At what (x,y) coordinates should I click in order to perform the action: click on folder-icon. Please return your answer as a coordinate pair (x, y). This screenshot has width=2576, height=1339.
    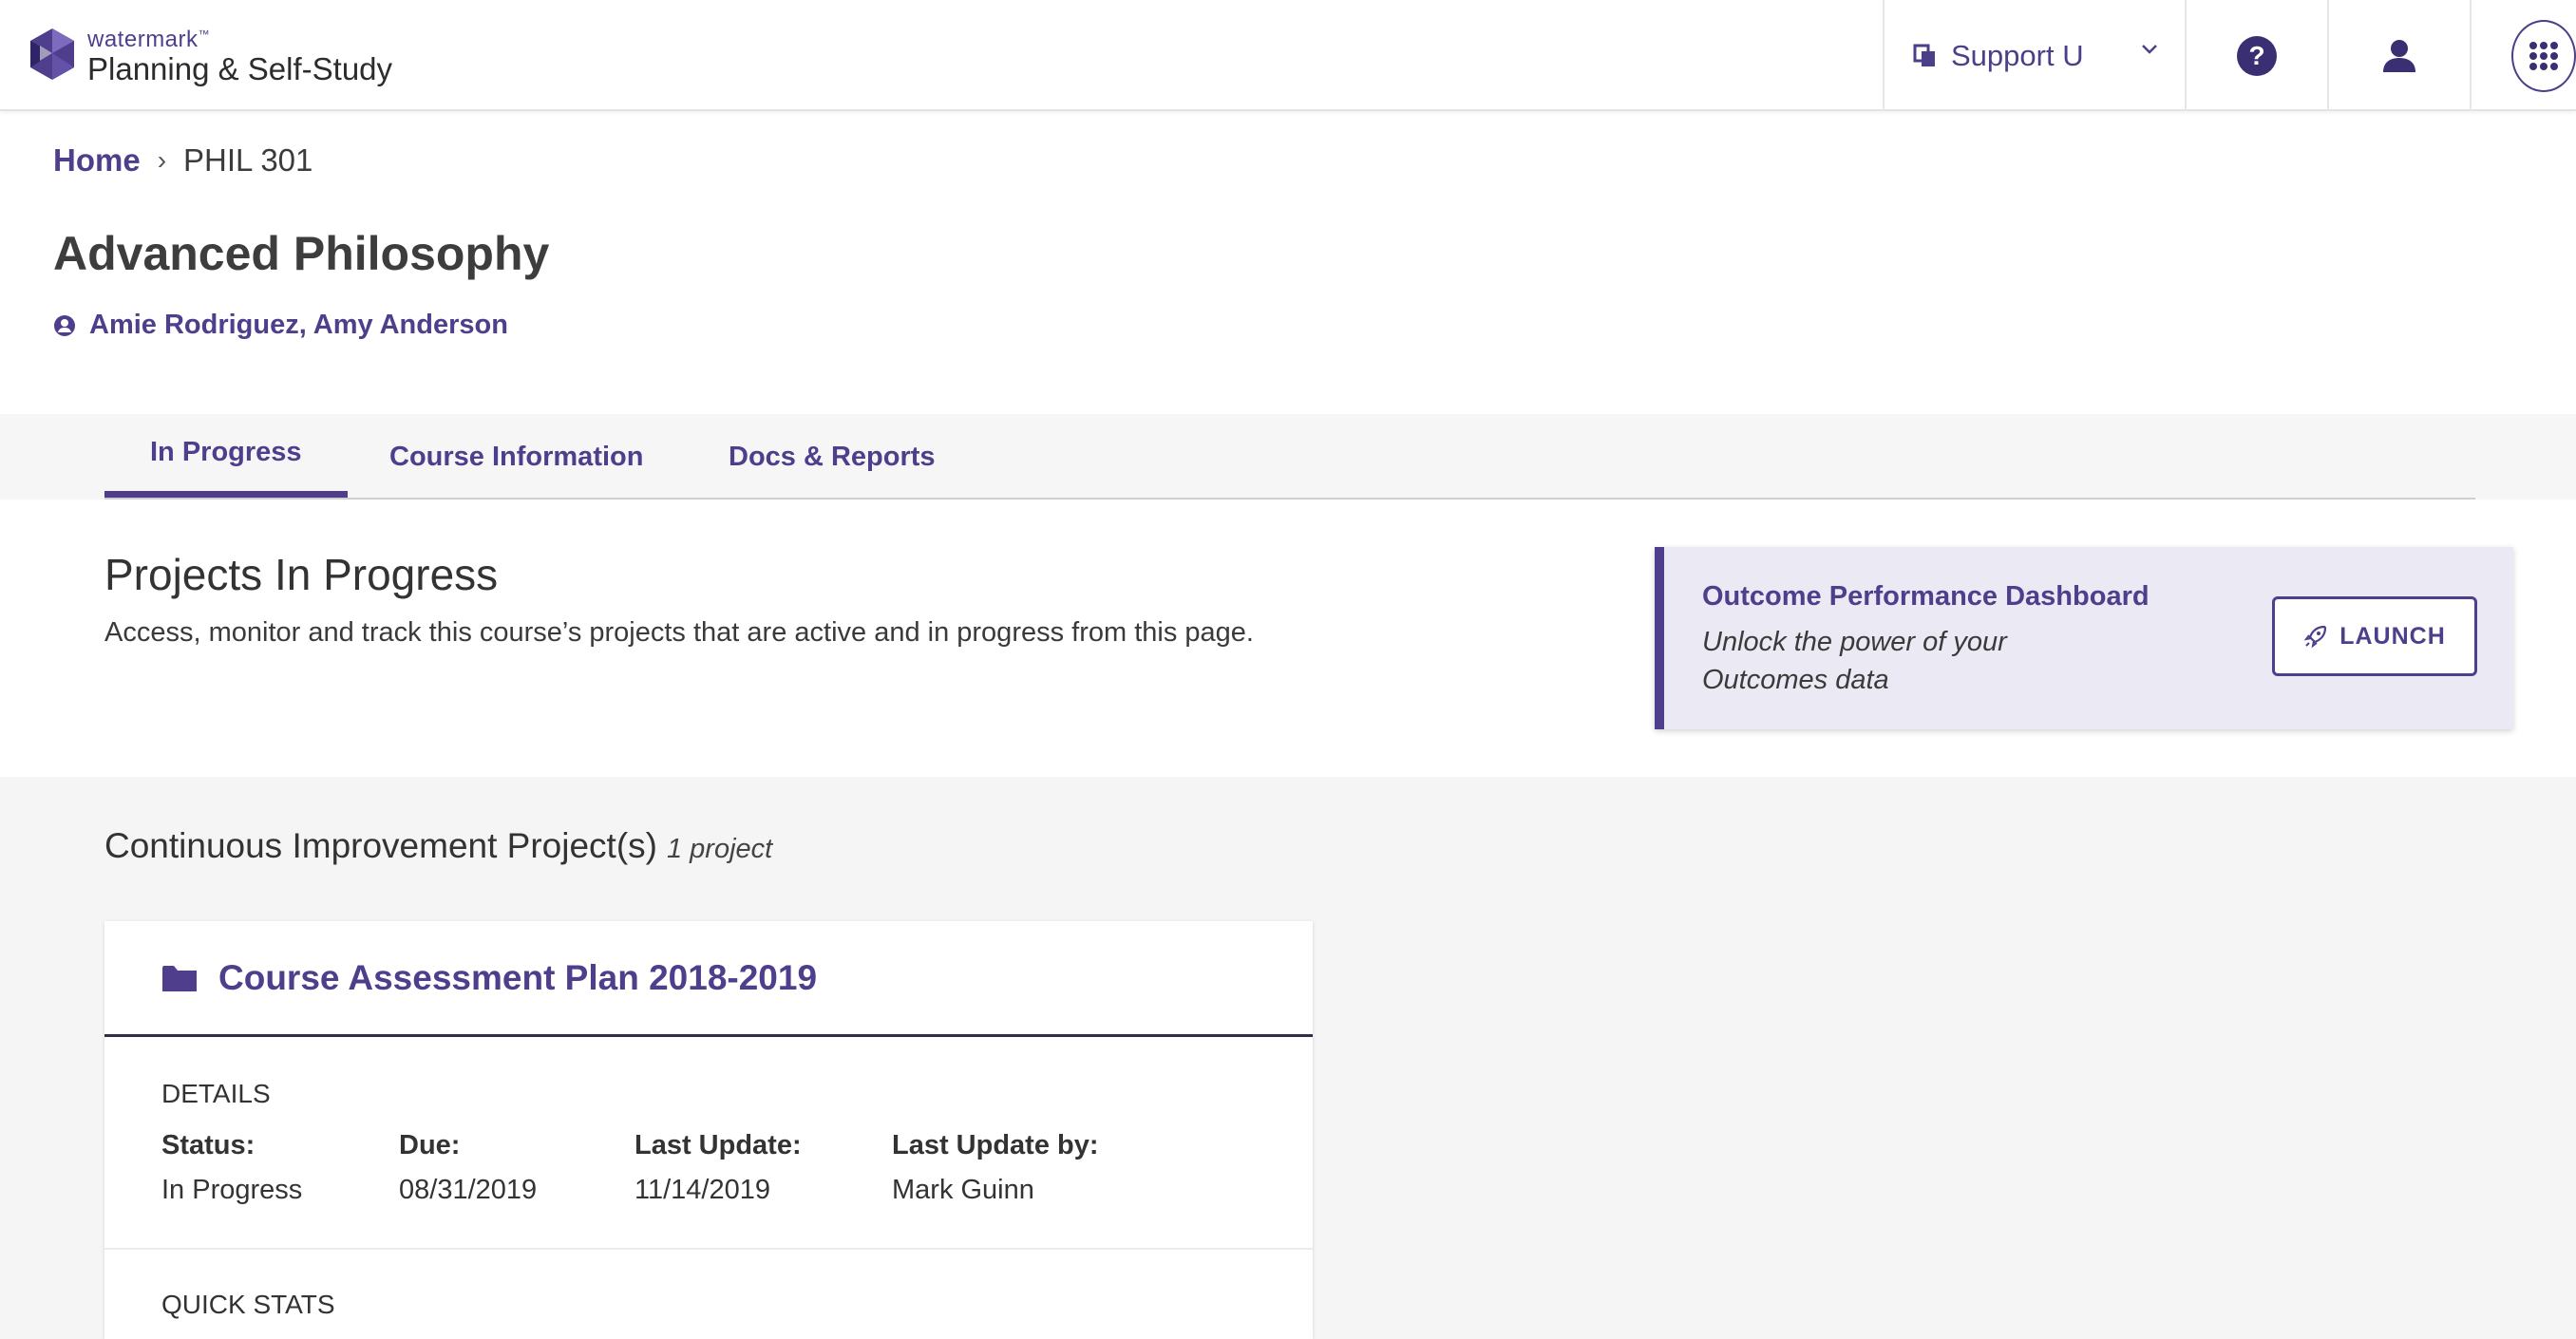
    Looking at the image, I should click on (179, 978).